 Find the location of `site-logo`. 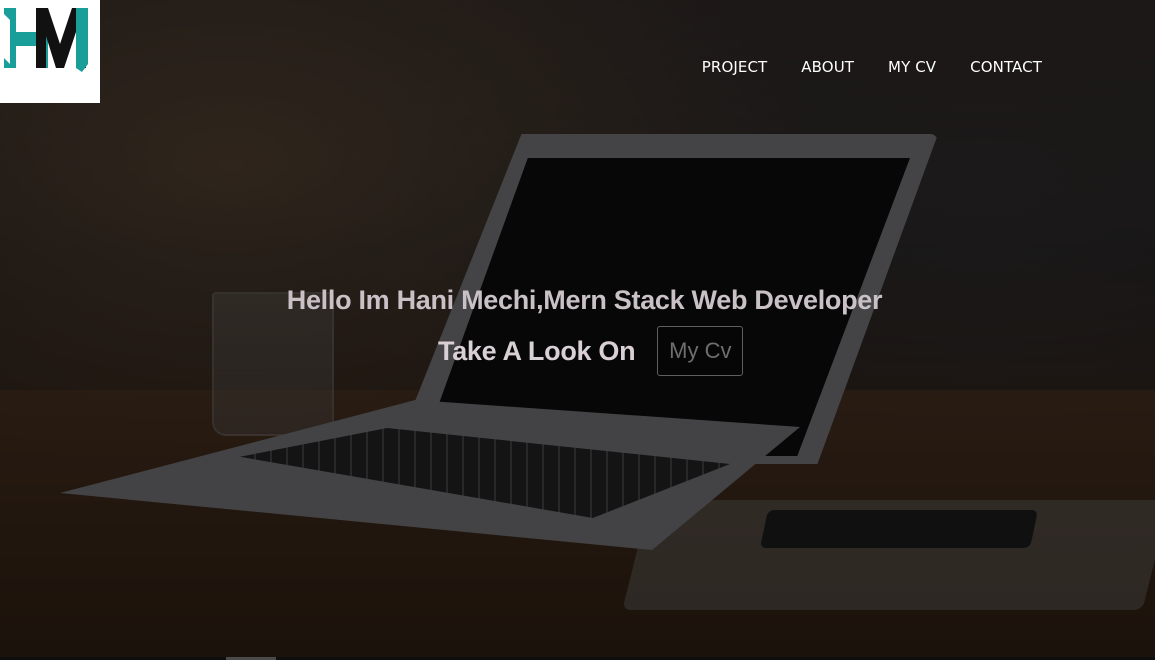

site-logo is located at coordinates (50, 51).